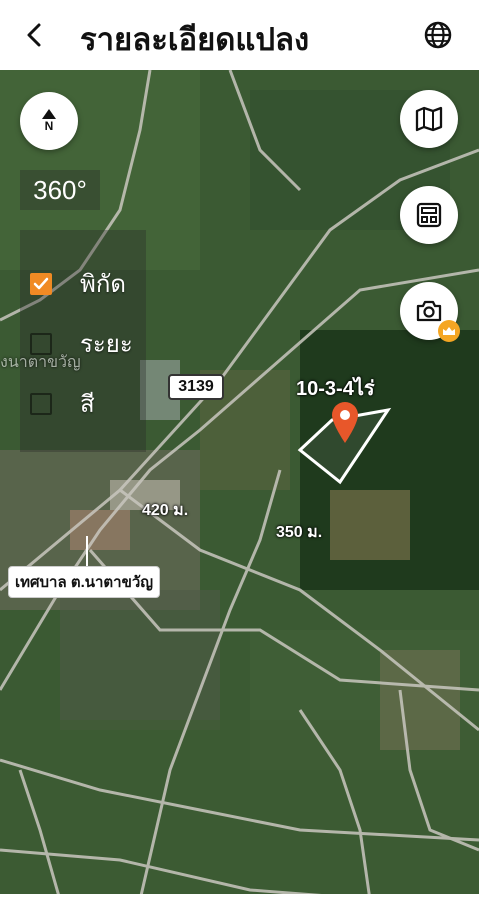  What do you see at coordinates (195, 39) in the screenshot?
I see `page-title: รายละเอียดแปลง` at bounding box center [195, 39].